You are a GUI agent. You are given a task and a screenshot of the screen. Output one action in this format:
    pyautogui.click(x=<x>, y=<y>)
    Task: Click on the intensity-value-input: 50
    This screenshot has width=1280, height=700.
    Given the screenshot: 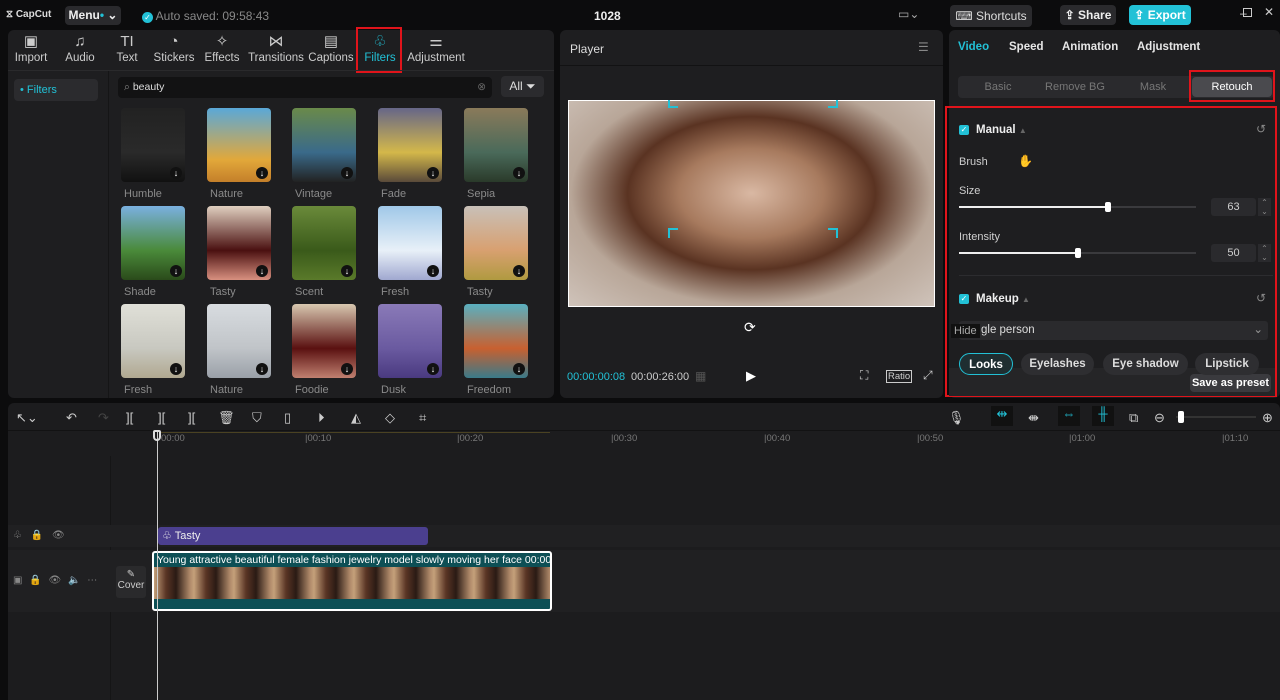 What is the action you would take?
    pyautogui.click(x=1233, y=253)
    